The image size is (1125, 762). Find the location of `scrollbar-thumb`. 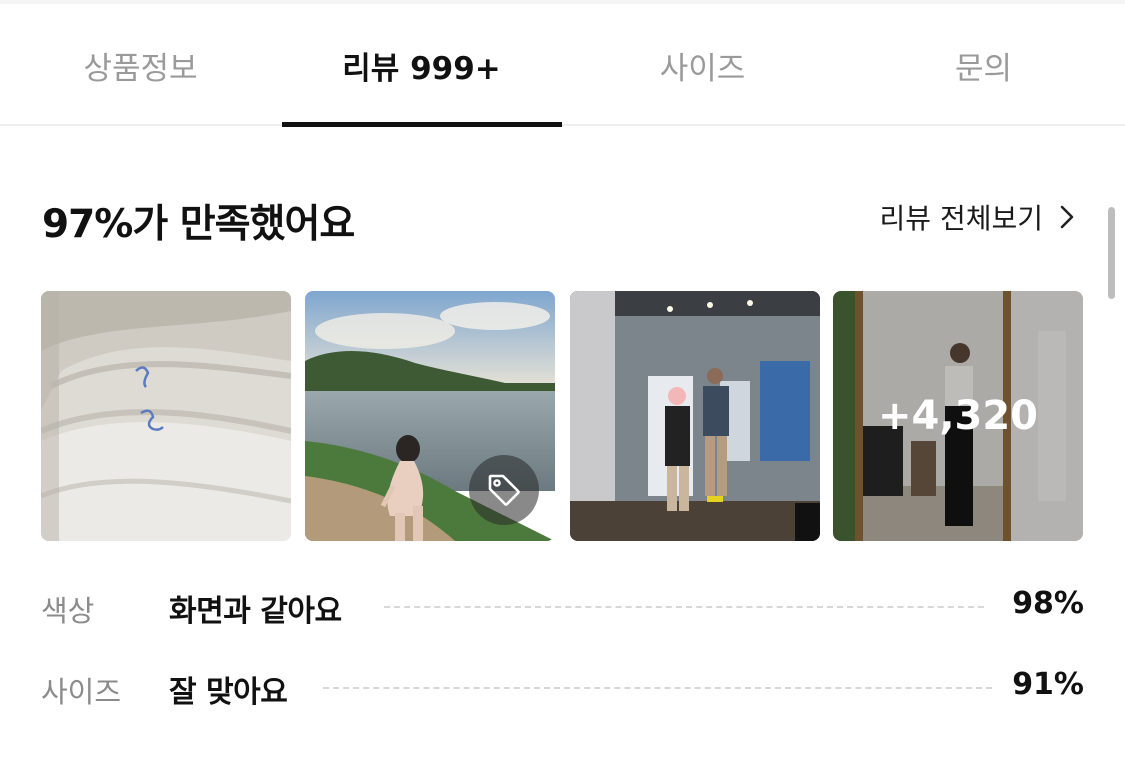

scrollbar-thumb is located at coordinates (1111, 253).